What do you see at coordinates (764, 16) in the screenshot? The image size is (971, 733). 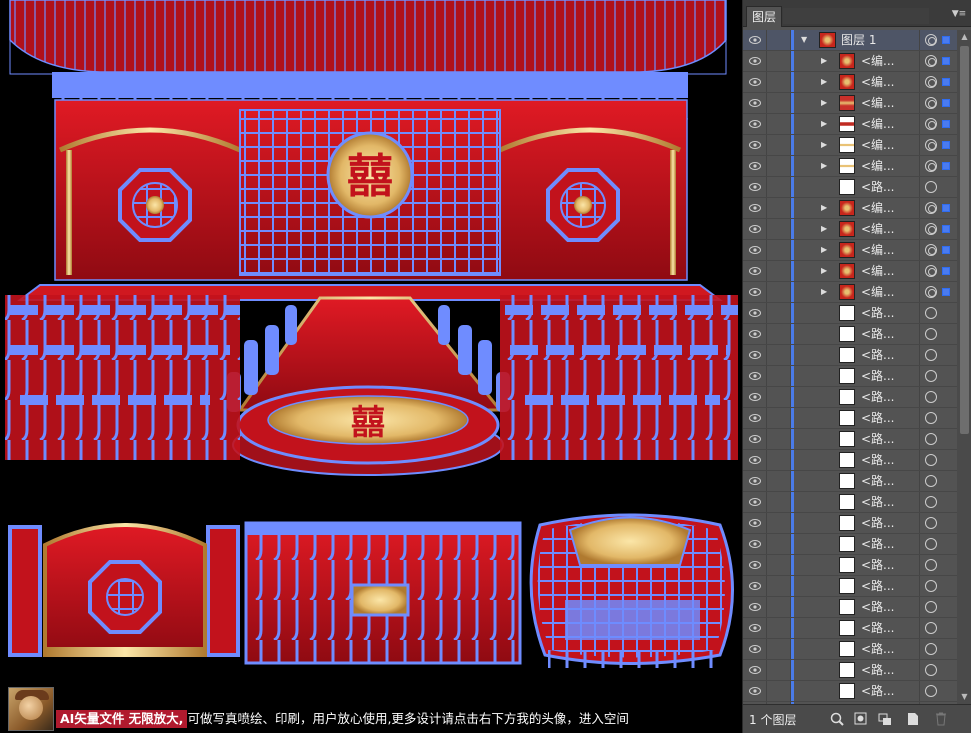 I see `tab-layers: 图层` at bounding box center [764, 16].